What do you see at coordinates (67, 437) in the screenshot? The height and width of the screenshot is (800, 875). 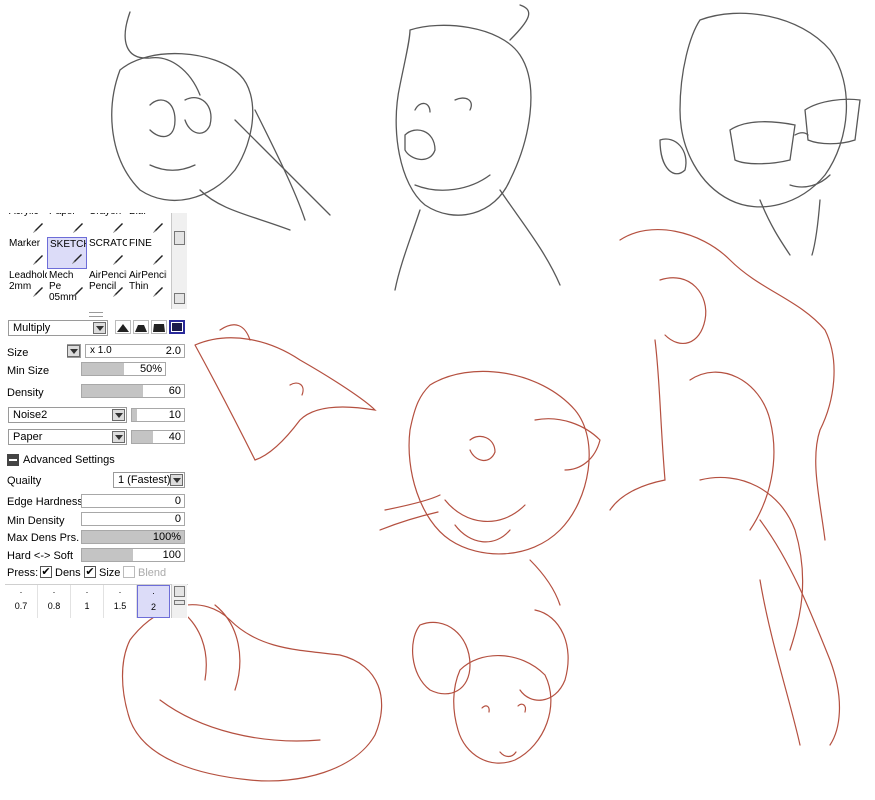 I see `texture-2-select: Paper` at bounding box center [67, 437].